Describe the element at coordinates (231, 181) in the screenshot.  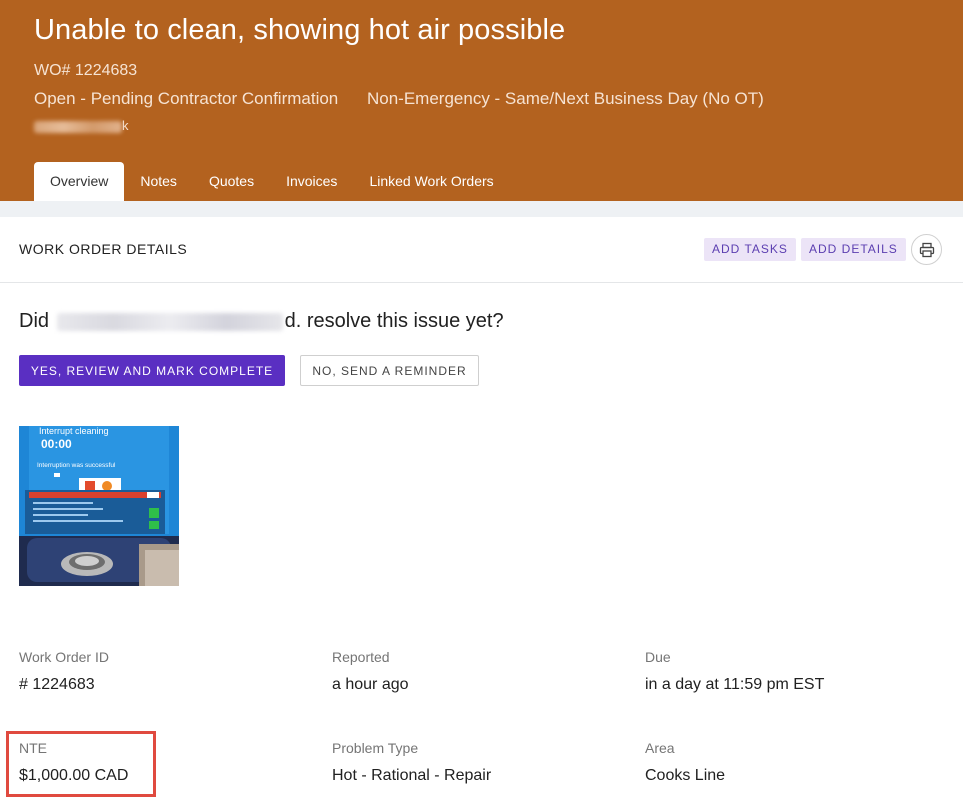
I see `tab-quotes: Quotes` at that location.